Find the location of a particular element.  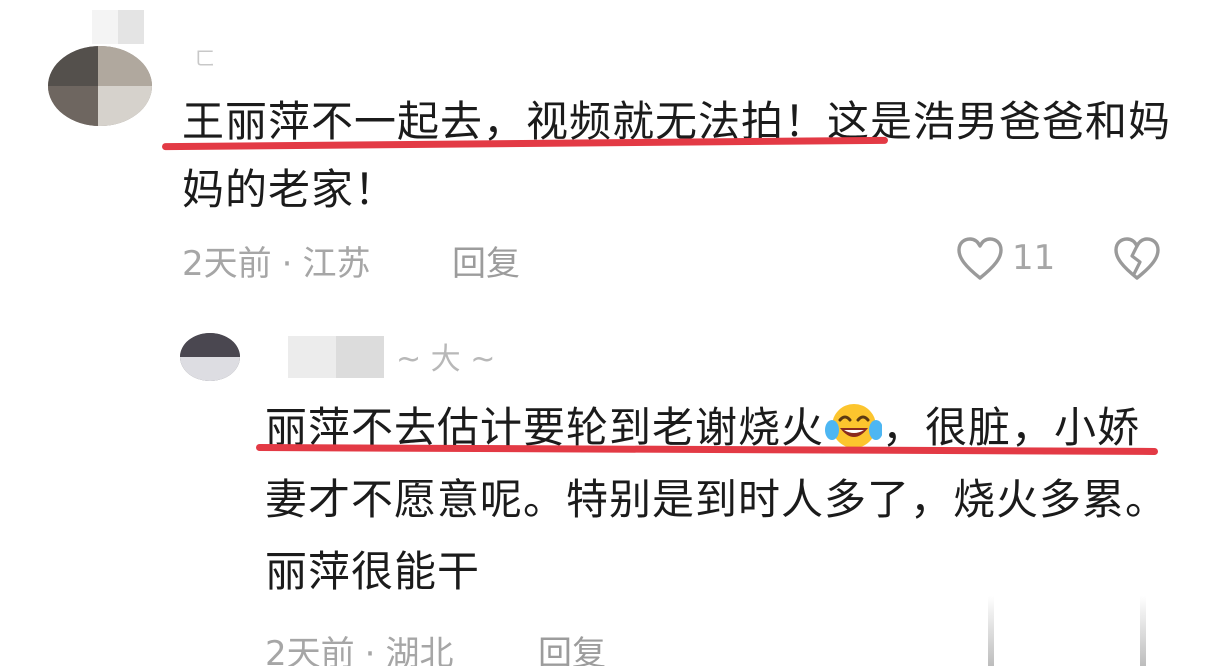

comment-username: ㄈ is located at coordinates (205, 56).